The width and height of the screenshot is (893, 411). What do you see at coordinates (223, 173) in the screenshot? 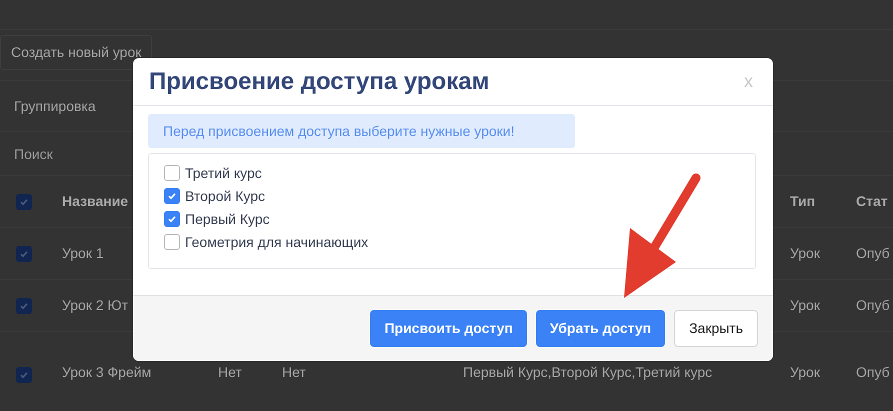
I see `course-label: Третий курс` at bounding box center [223, 173].